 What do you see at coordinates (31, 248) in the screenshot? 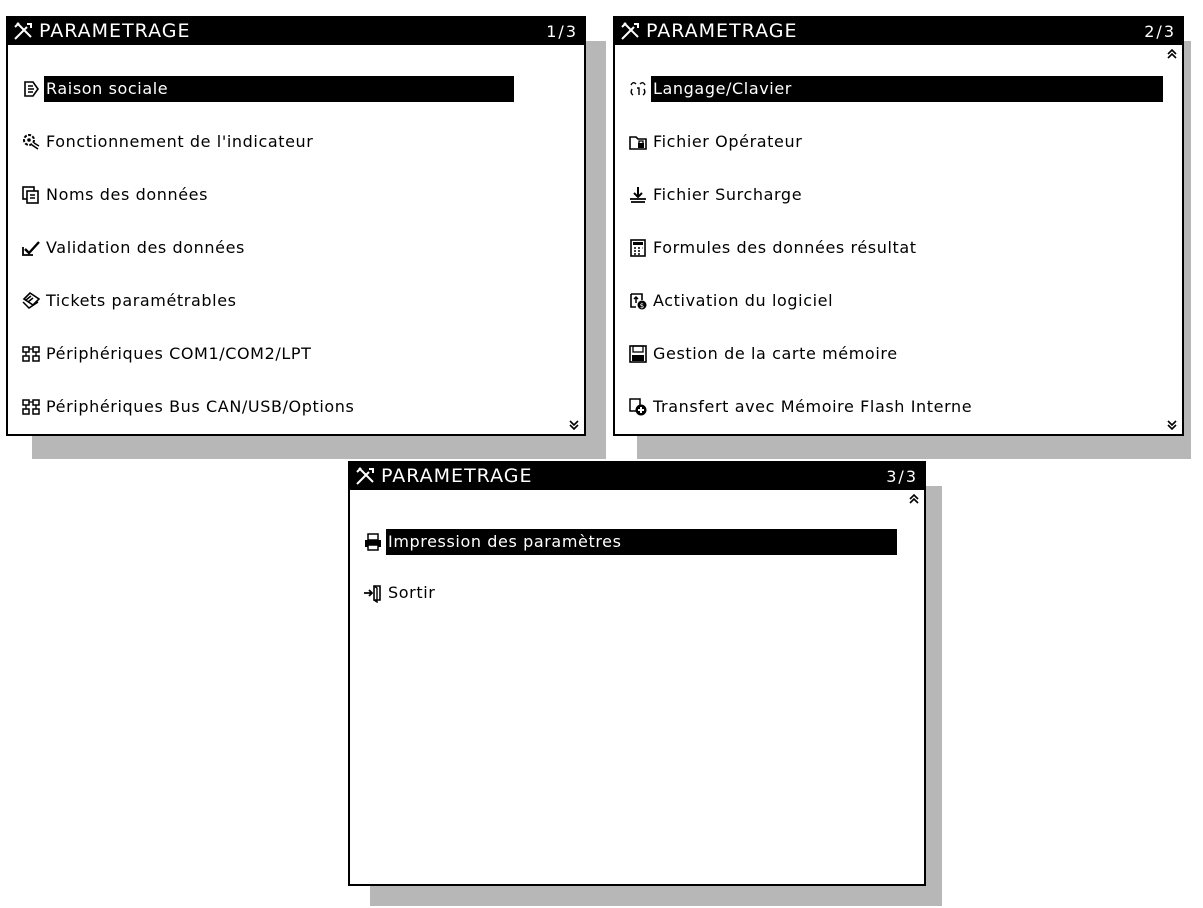
I see `checkmark-icon` at bounding box center [31, 248].